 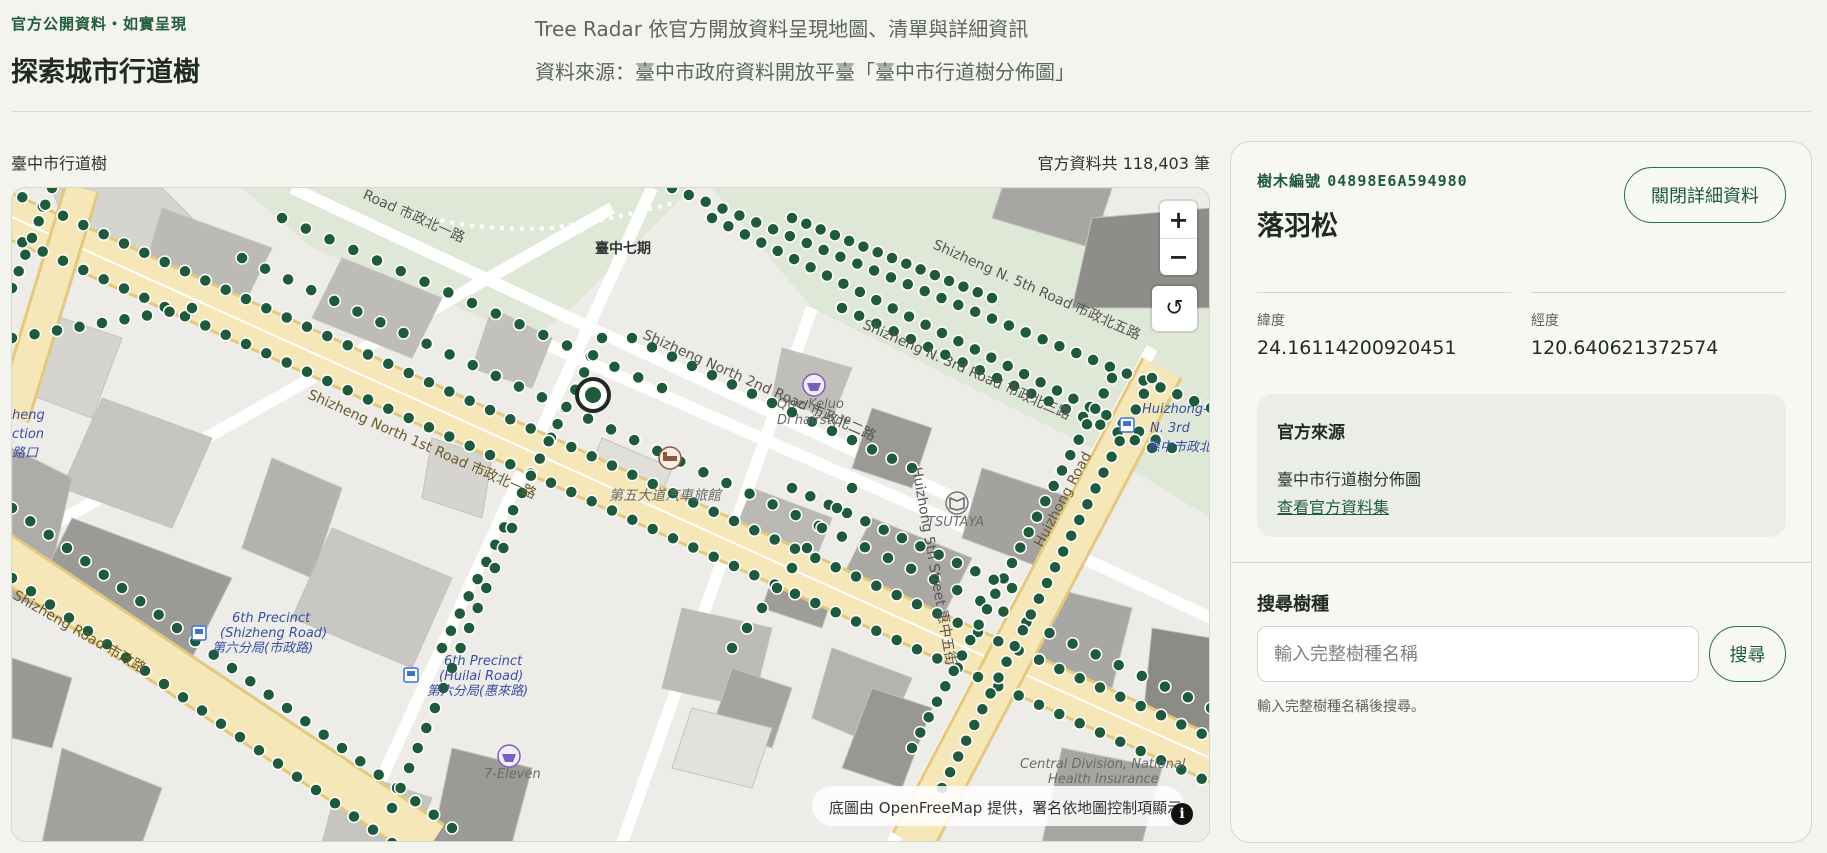 What do you see at coordinates (1182, 814) in the screenshot?
I see `info-icon: i` at bounding box center [1182, 814].